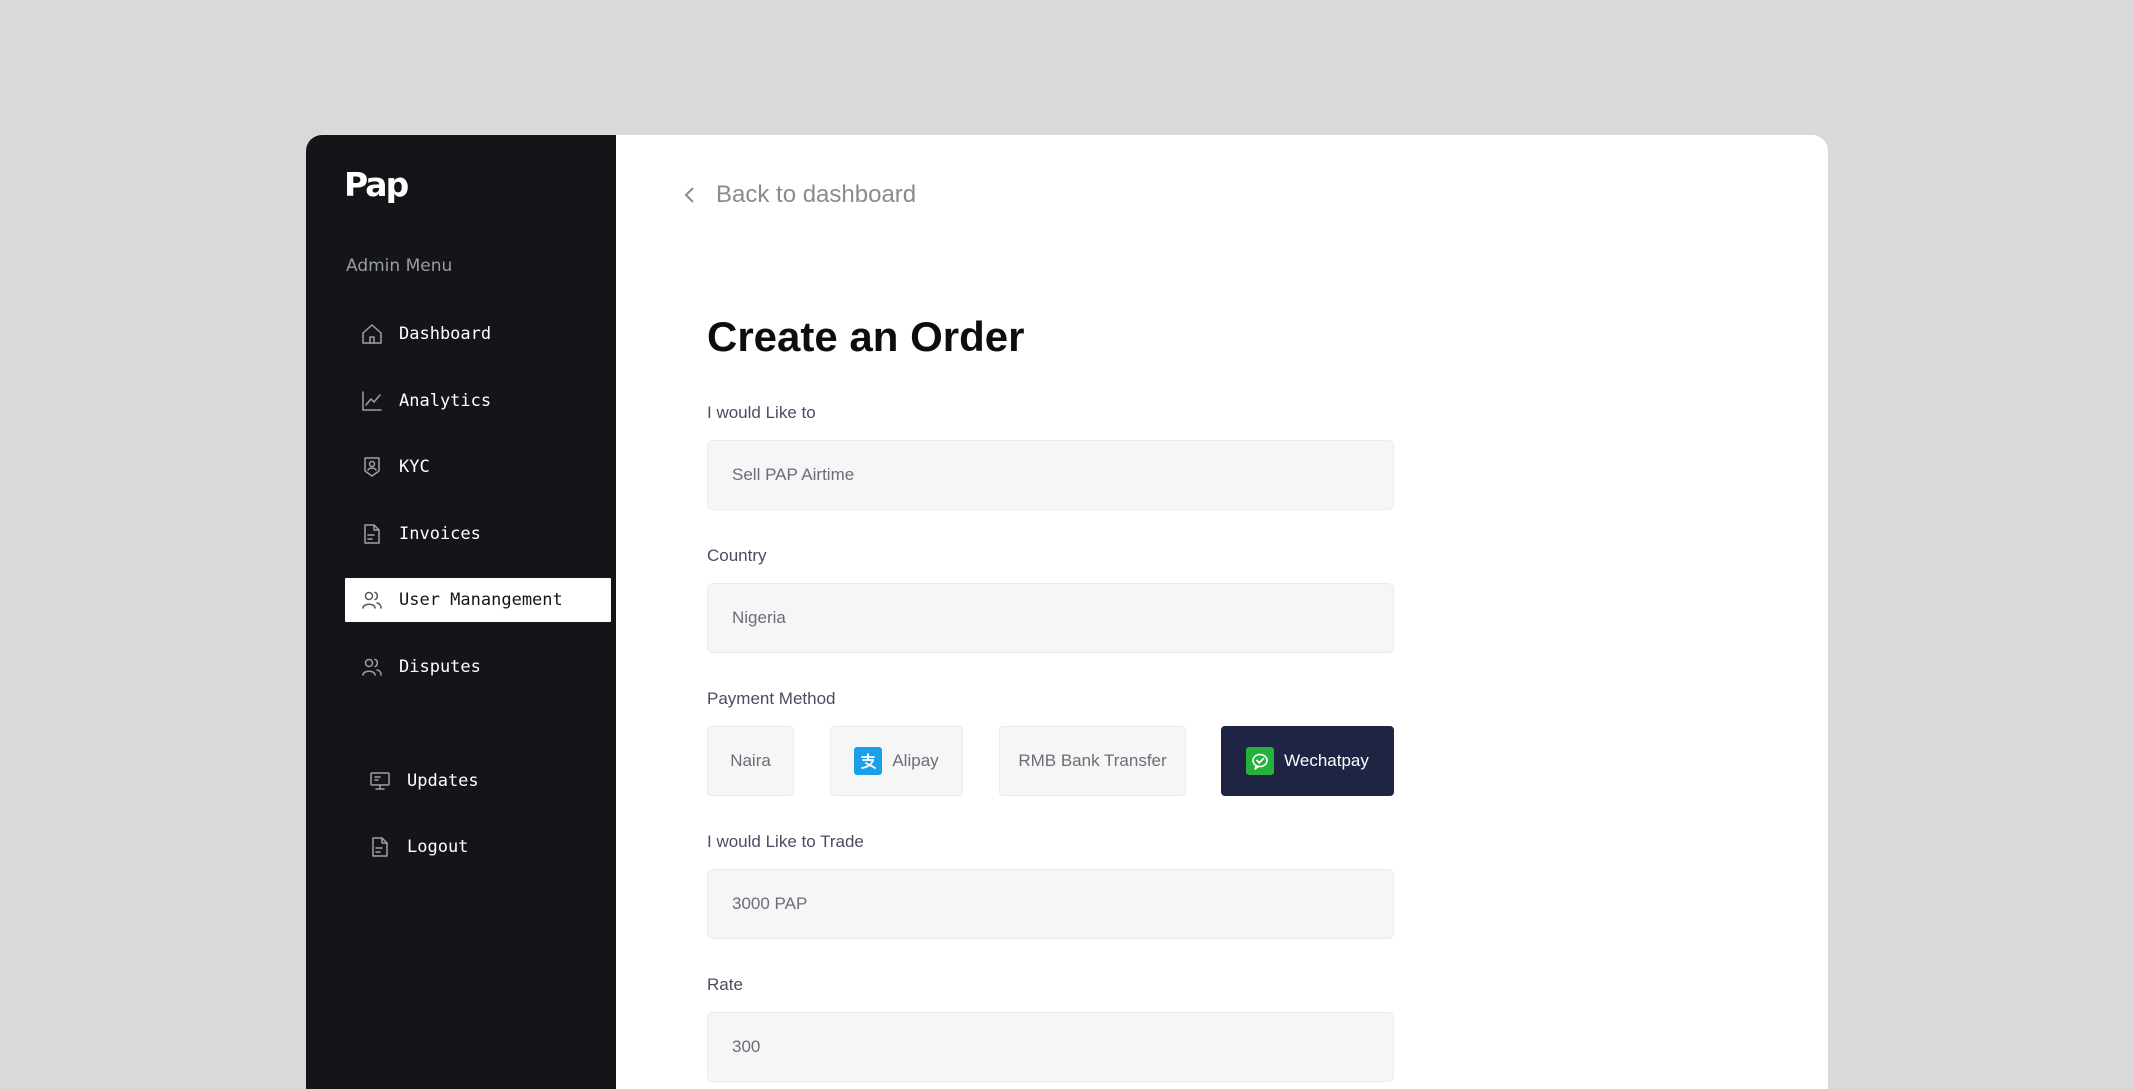  I want to click on sidebar-item-updates: Updates, so click(486, 781).